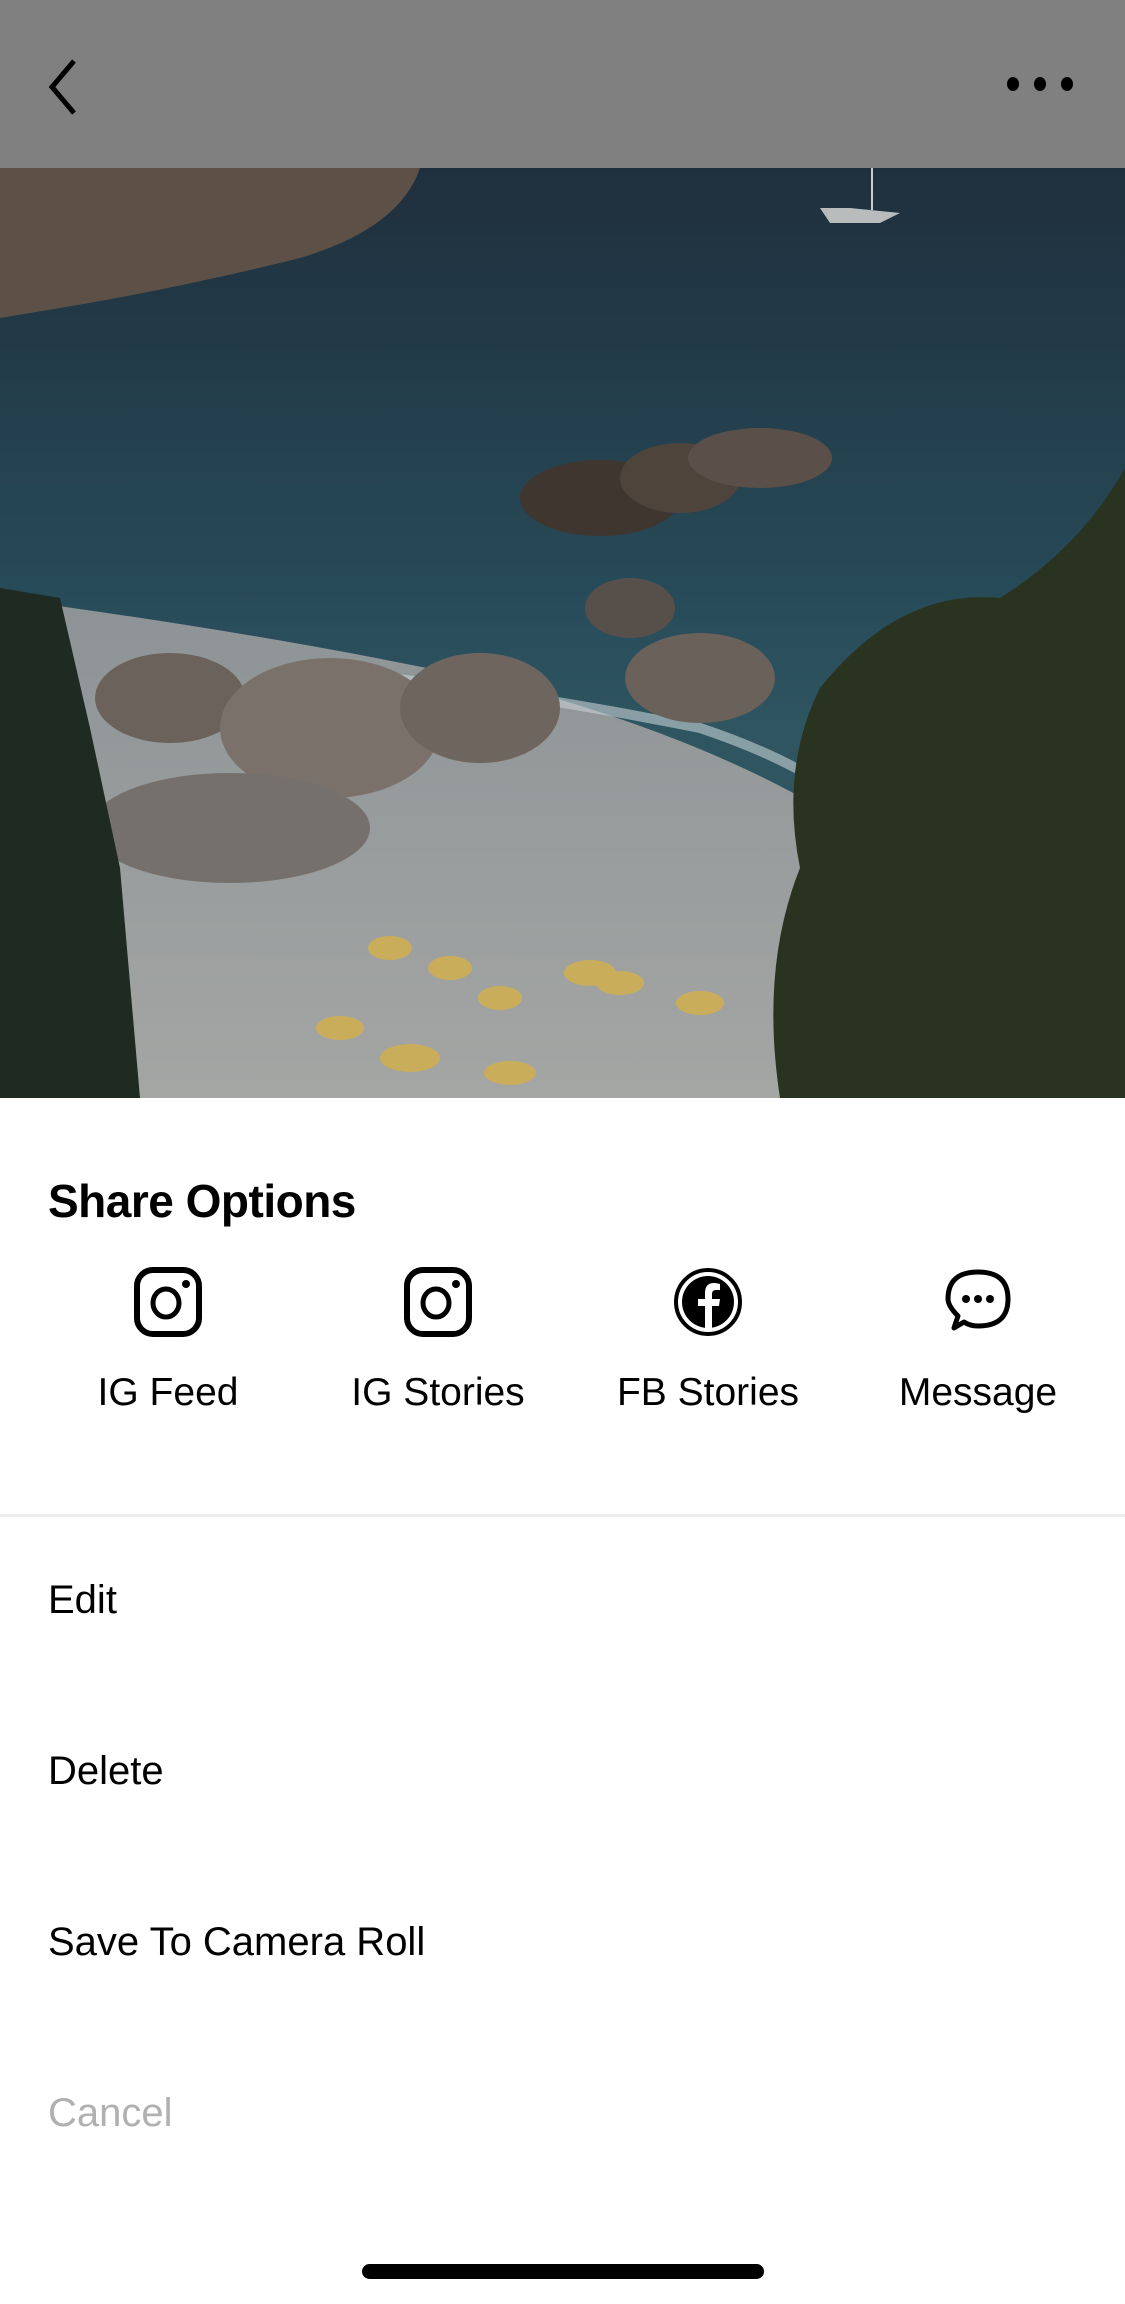  Describe the element at coordinates (562, 84) in the screenshot. I see `top-bar` at that location.